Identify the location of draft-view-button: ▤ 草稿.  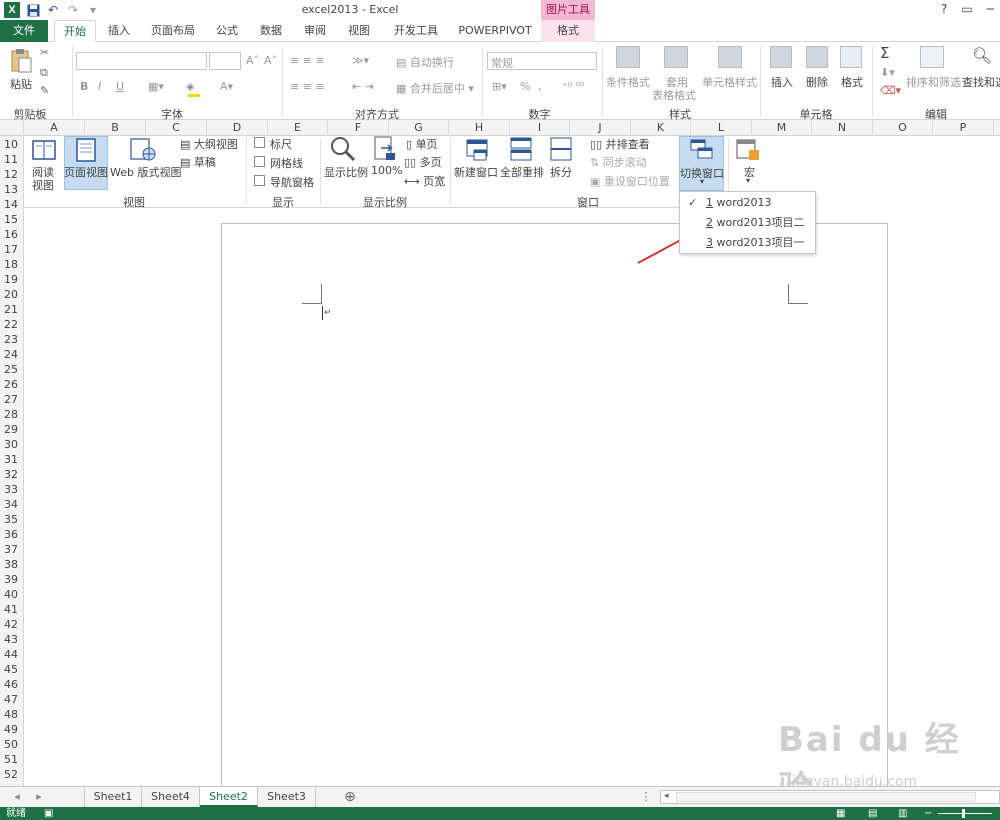
(198, 162).